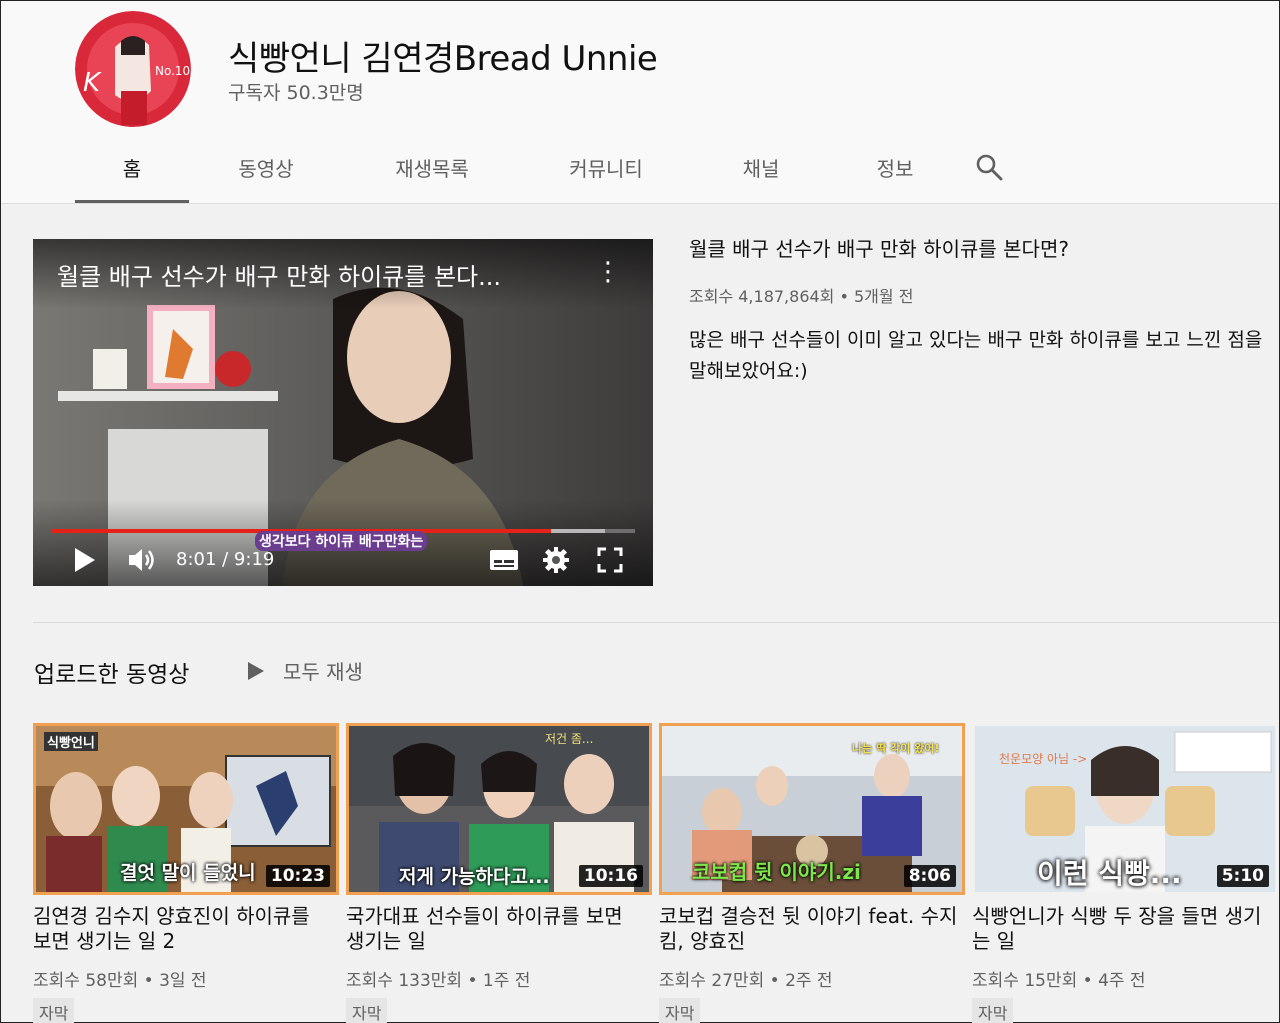 This screenshot has width=1280, height=1023. What do you see at coordinates (341, 541) in the screenshot?
I see `video-caption: 생각보다 하이큐 배구만화는` at bounding box center [341, 541].